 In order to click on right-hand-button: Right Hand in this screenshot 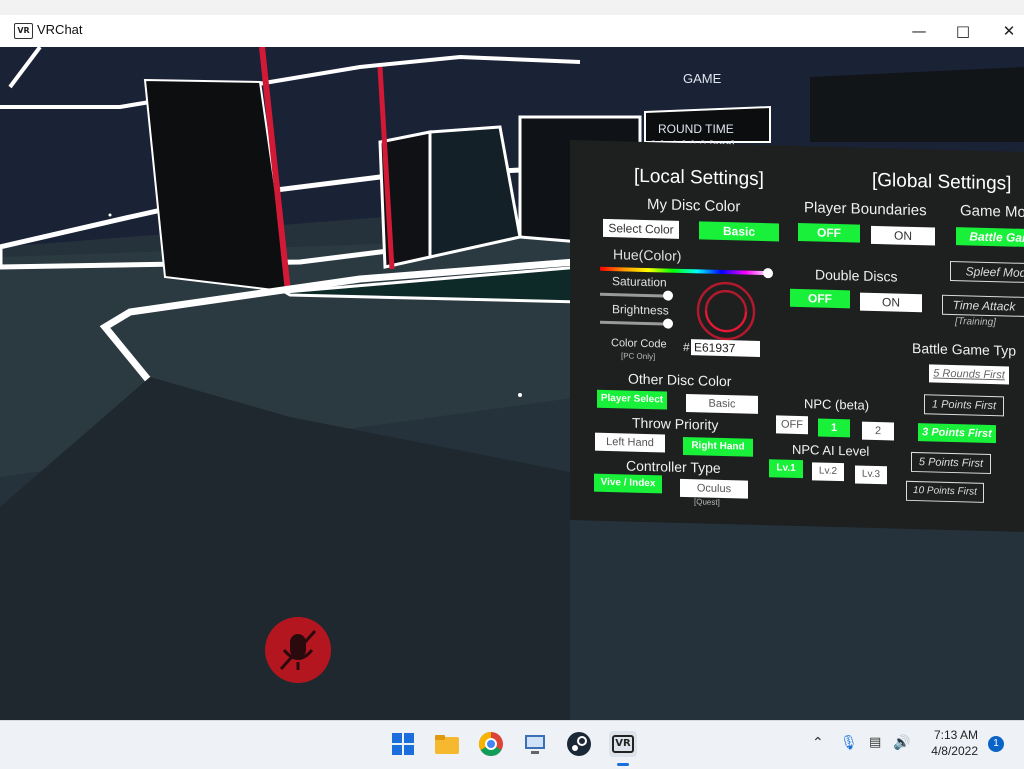, I will do `click(718, 446)`.